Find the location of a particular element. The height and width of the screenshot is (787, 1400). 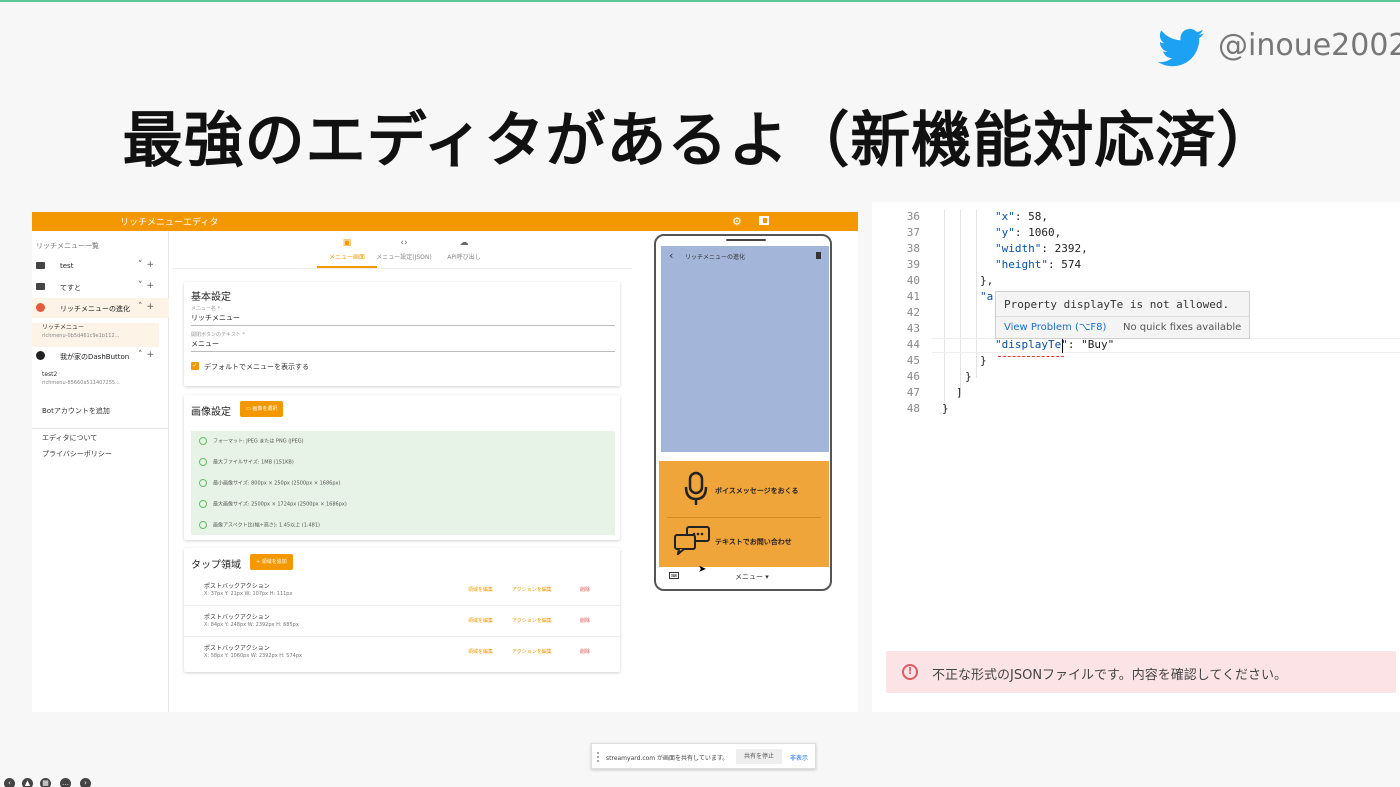

gear-icon: ⚙ is located at coordinates (737, 221).